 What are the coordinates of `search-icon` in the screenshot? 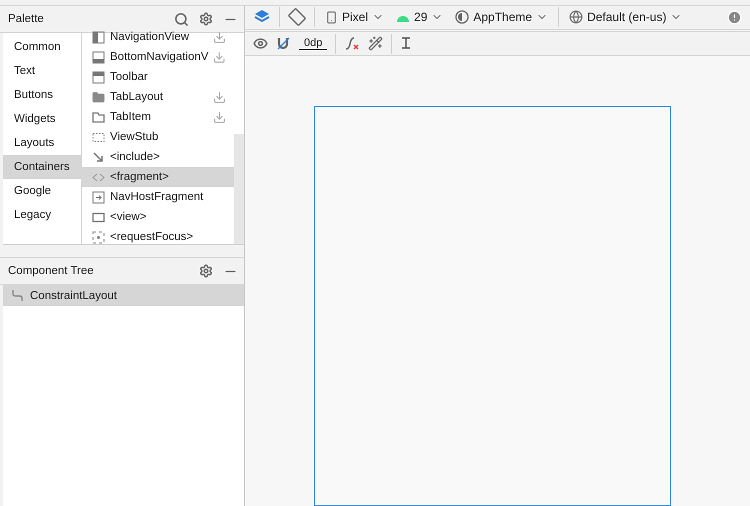 It's located at (181, 19).